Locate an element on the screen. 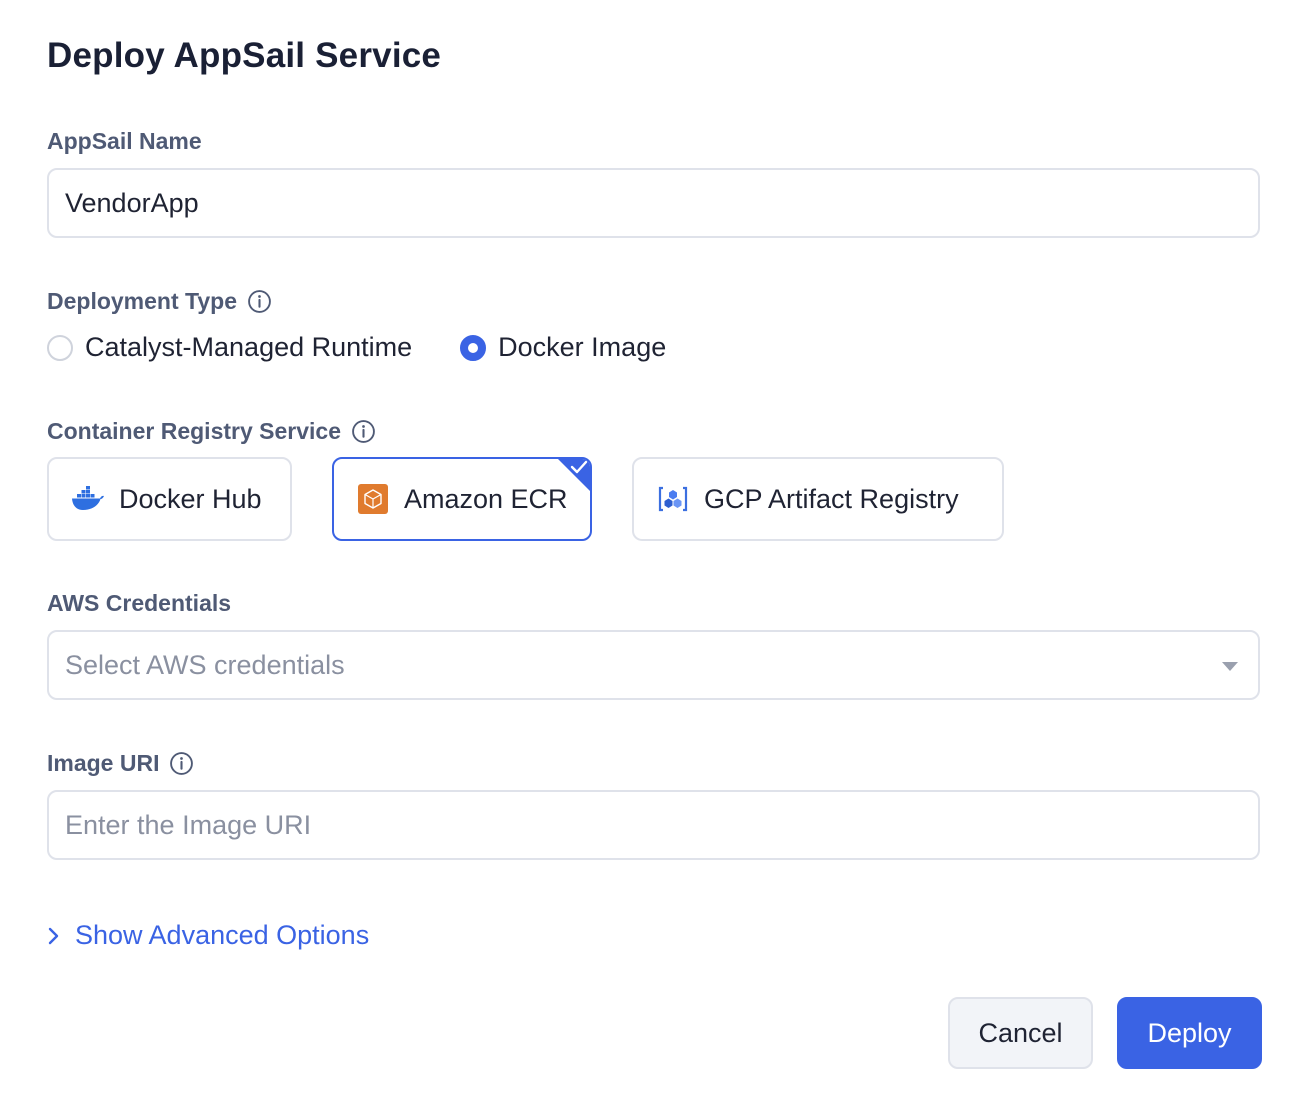 Image resolution: width=1308 pixels, height=1104 pixels. aws-credentials-label-text: AWS Credentials is located at coordinates (139, 603).